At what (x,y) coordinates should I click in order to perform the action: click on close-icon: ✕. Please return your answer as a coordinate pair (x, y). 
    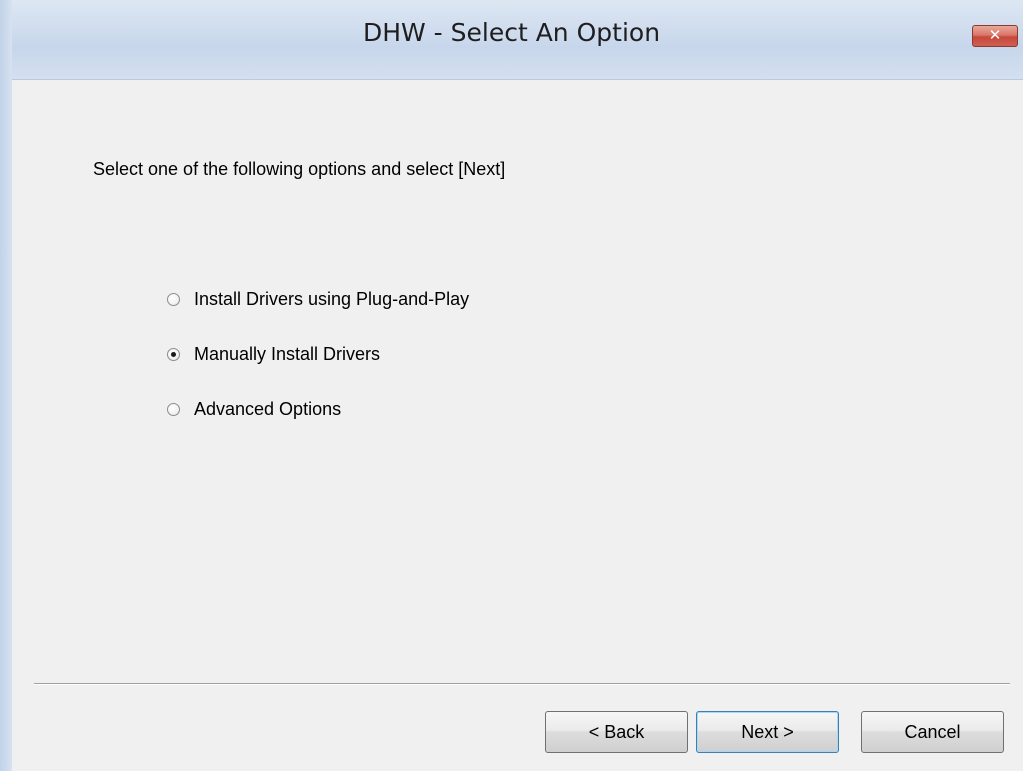
    Looking at the image, I should click on (995, 35).